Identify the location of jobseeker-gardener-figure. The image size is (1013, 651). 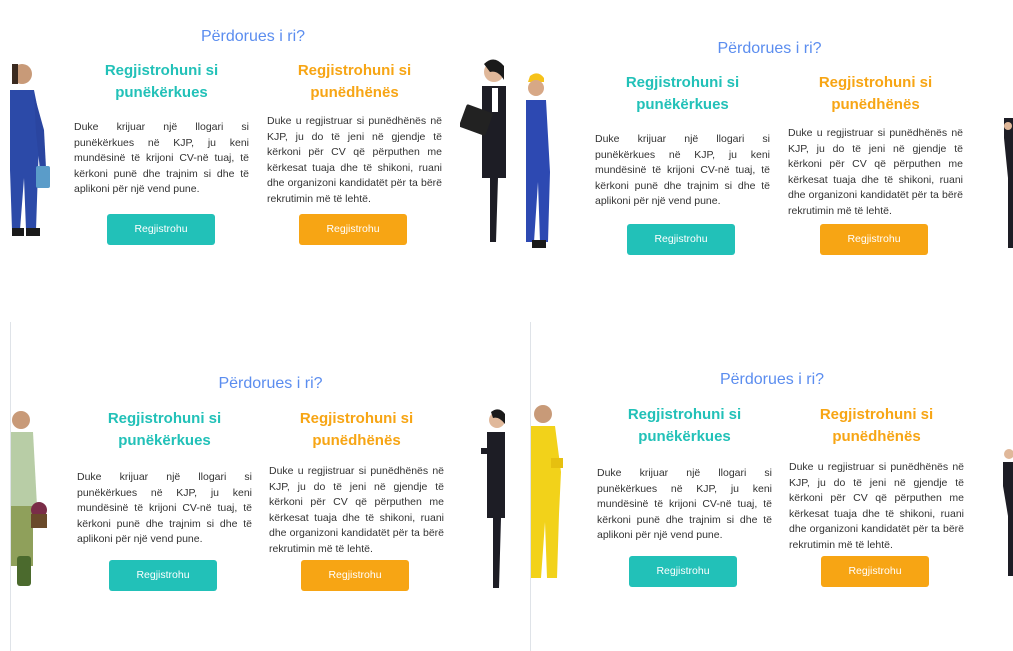
(29, 498).